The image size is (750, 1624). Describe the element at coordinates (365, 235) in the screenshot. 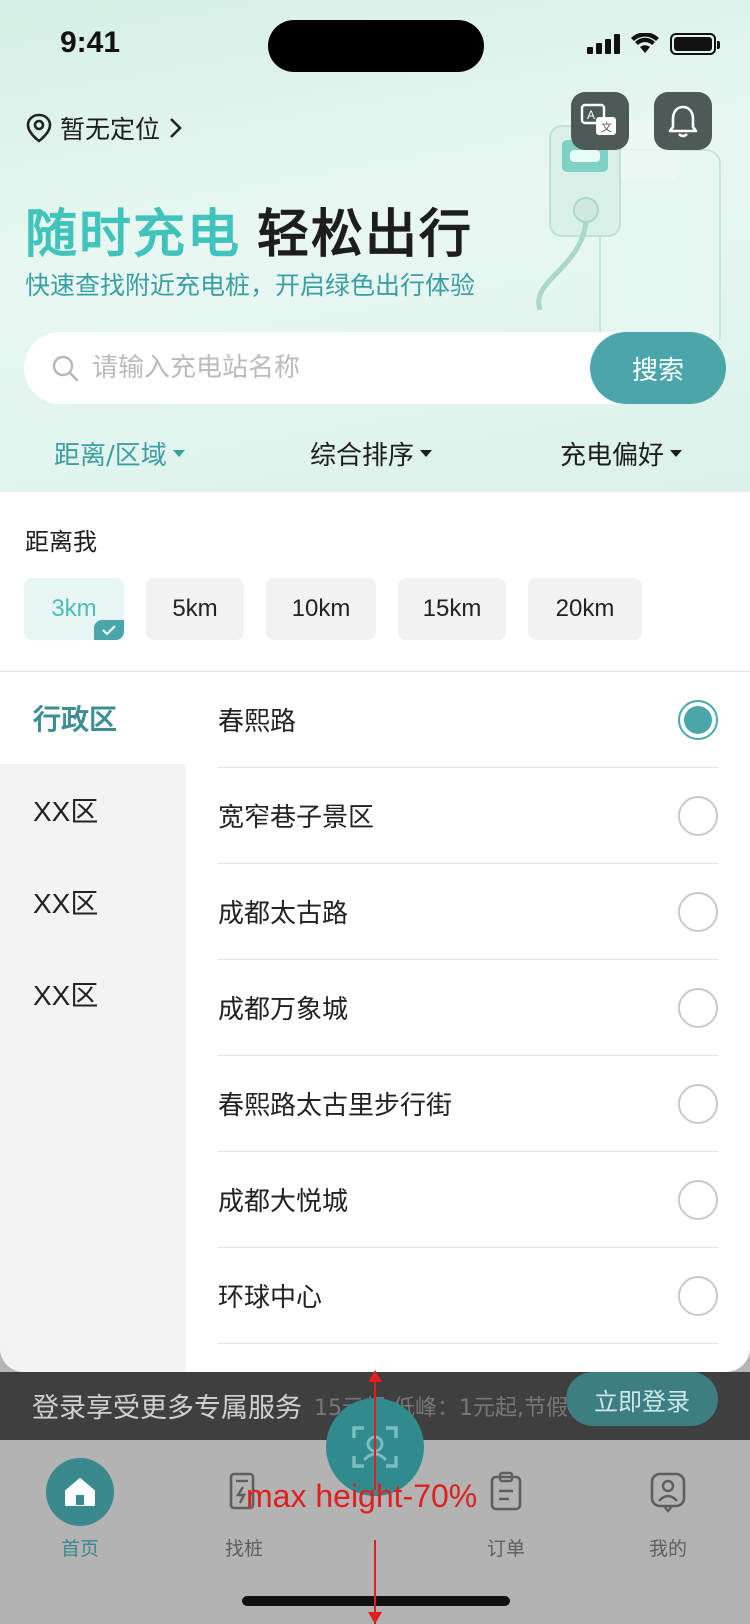

I see `headline-main: 轻松出行` at that location.